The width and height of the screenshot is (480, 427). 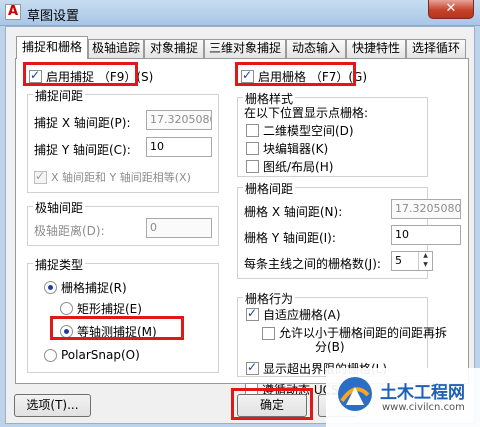 What do you see at coordinates (436, 48) in the screenshot?
I see `tab-selection-cycling: 选择循环` at bounding box center [436, 48].